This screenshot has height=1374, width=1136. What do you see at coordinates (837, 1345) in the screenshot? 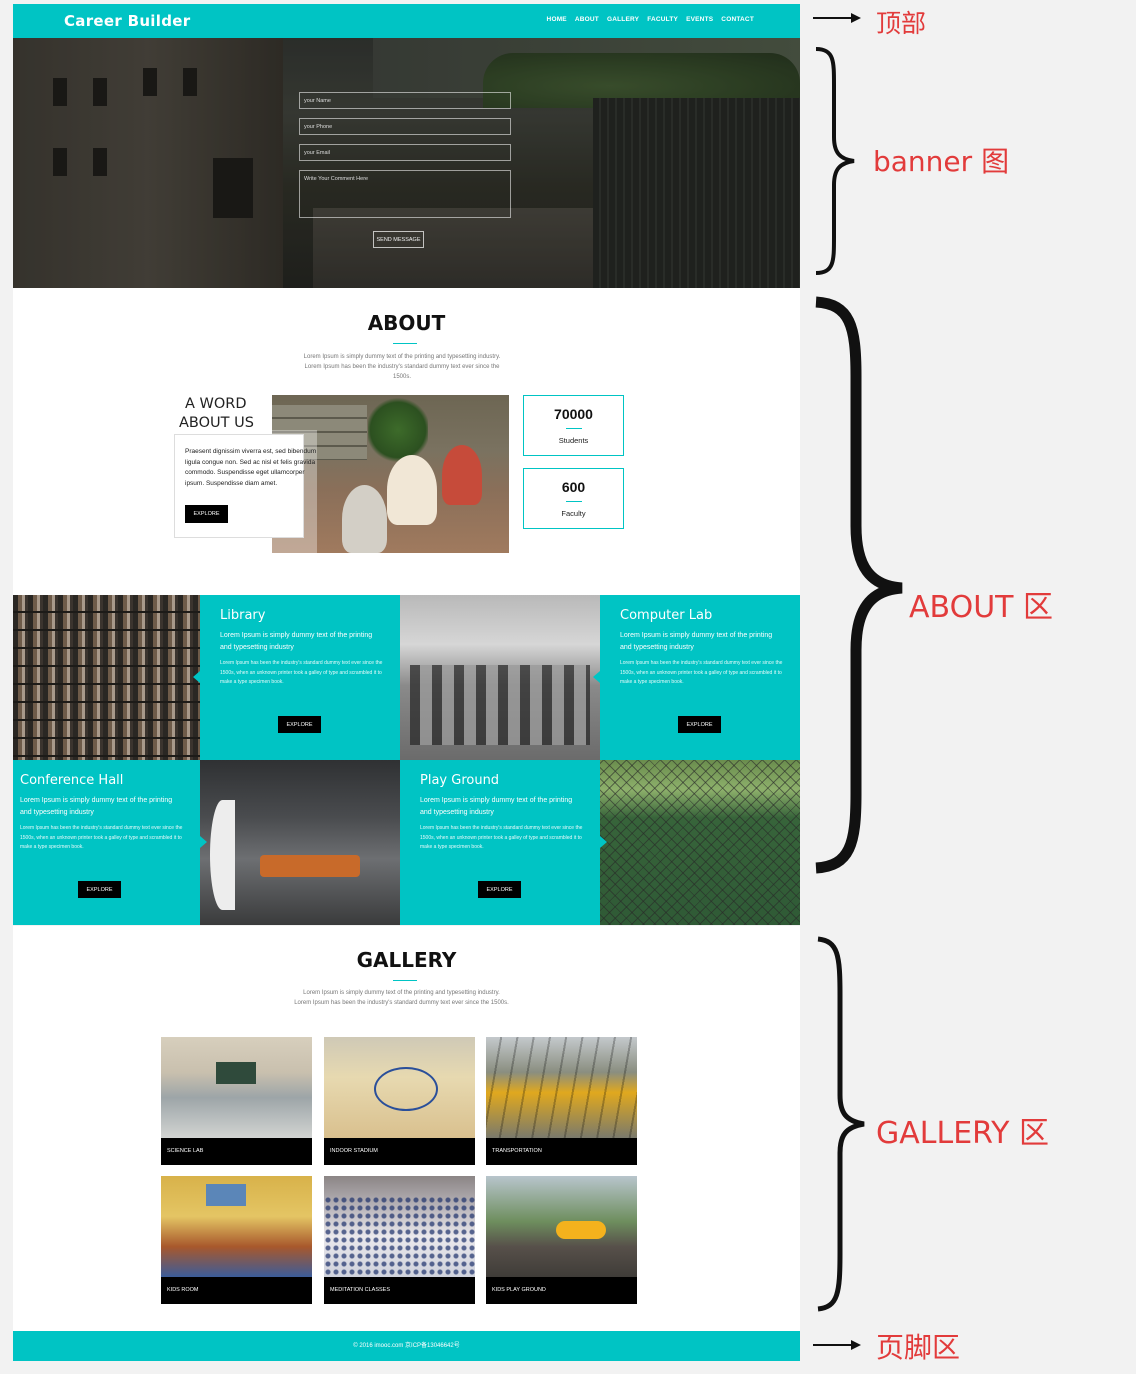
I see `annotation-arrow-footer` at bounding box center [837, 1345].